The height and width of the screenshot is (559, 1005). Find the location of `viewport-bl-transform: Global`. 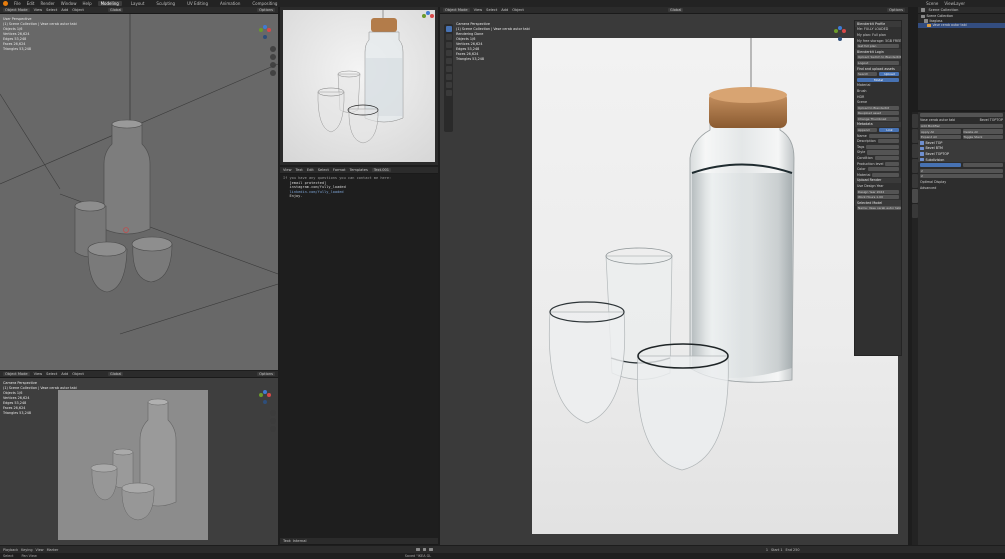

viewport-bl-transform: Global is located at coordinates (115, 374).